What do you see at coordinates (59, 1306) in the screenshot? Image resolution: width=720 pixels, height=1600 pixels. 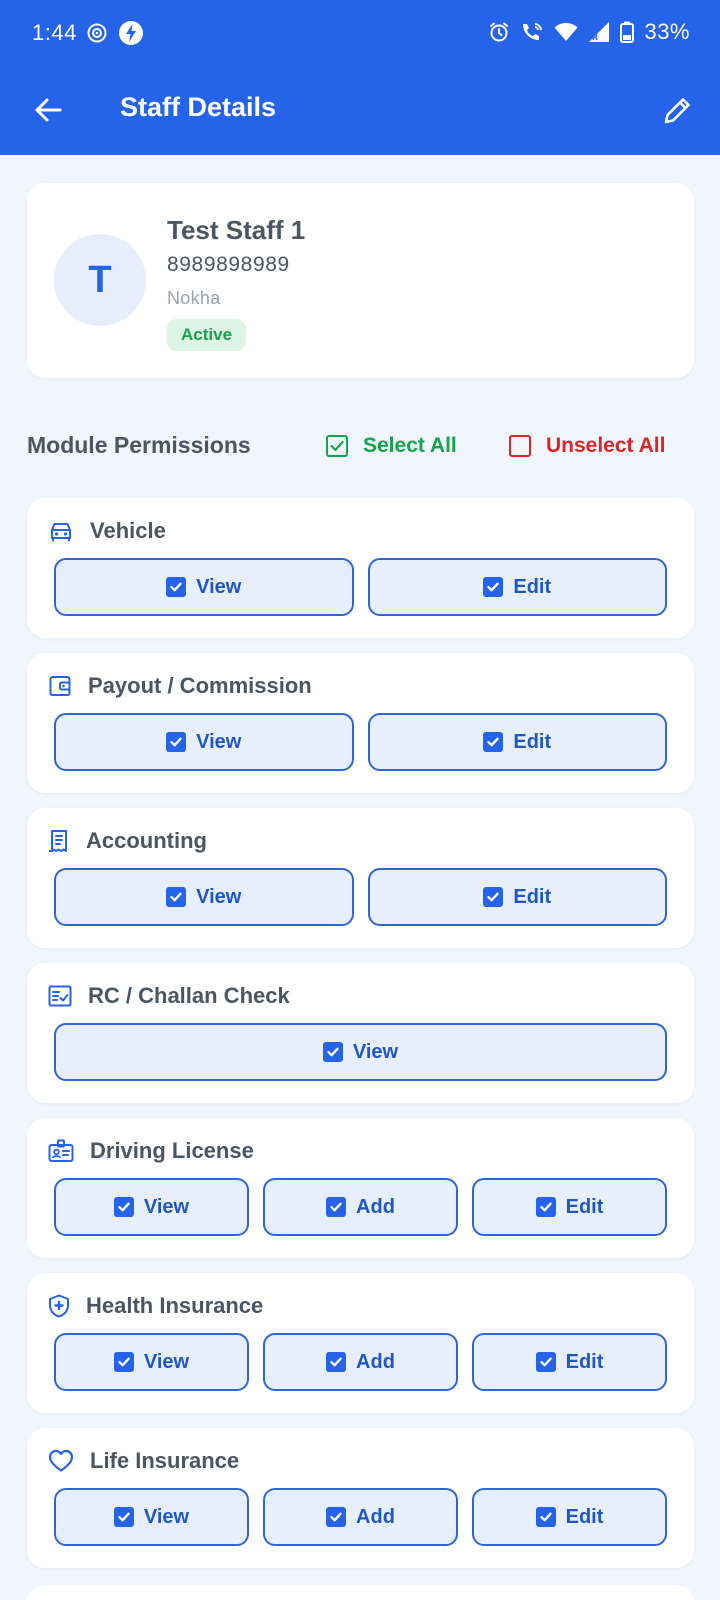 I see `shield-plus-icon` at bounding box center [59, 1306].